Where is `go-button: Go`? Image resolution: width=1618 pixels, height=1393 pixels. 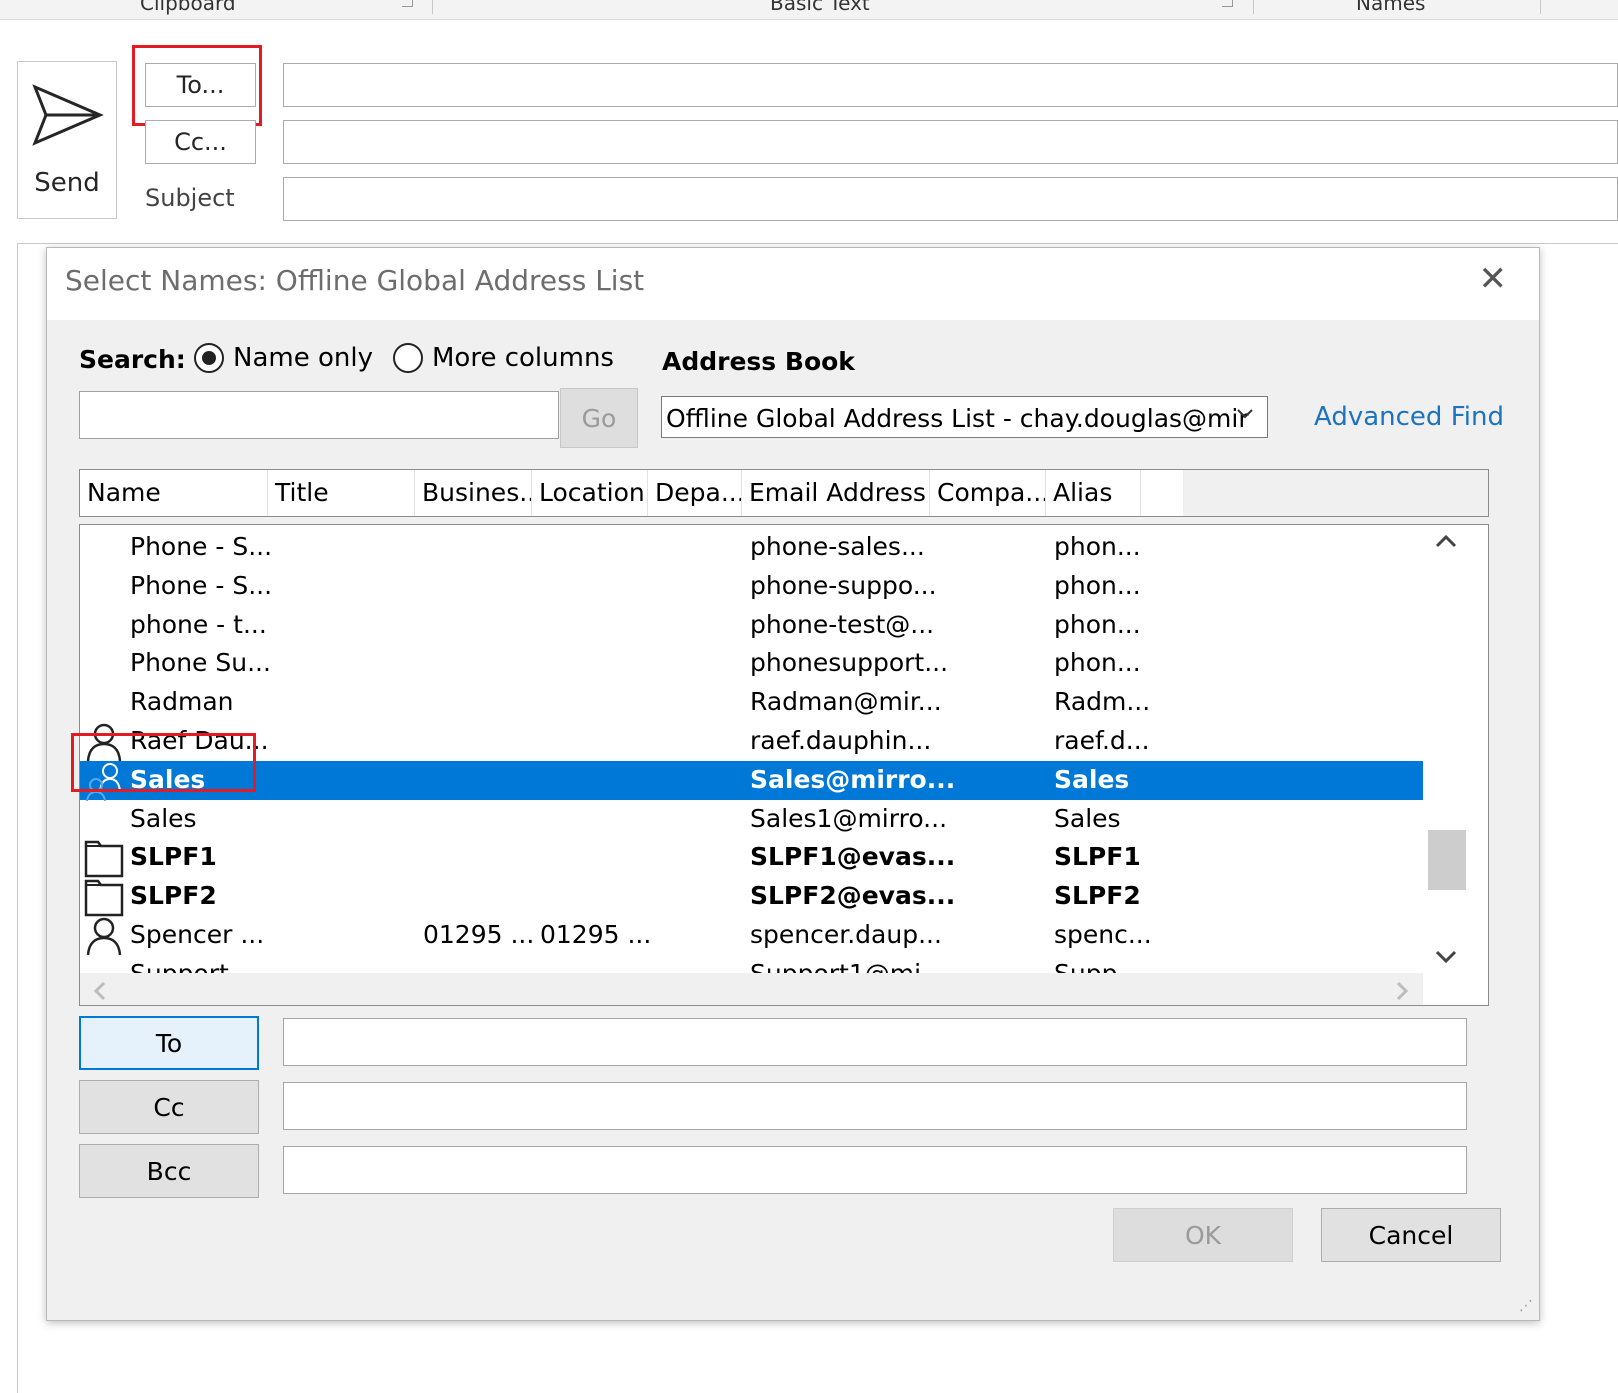 go-button: Go is located at coordinates (599, 418).